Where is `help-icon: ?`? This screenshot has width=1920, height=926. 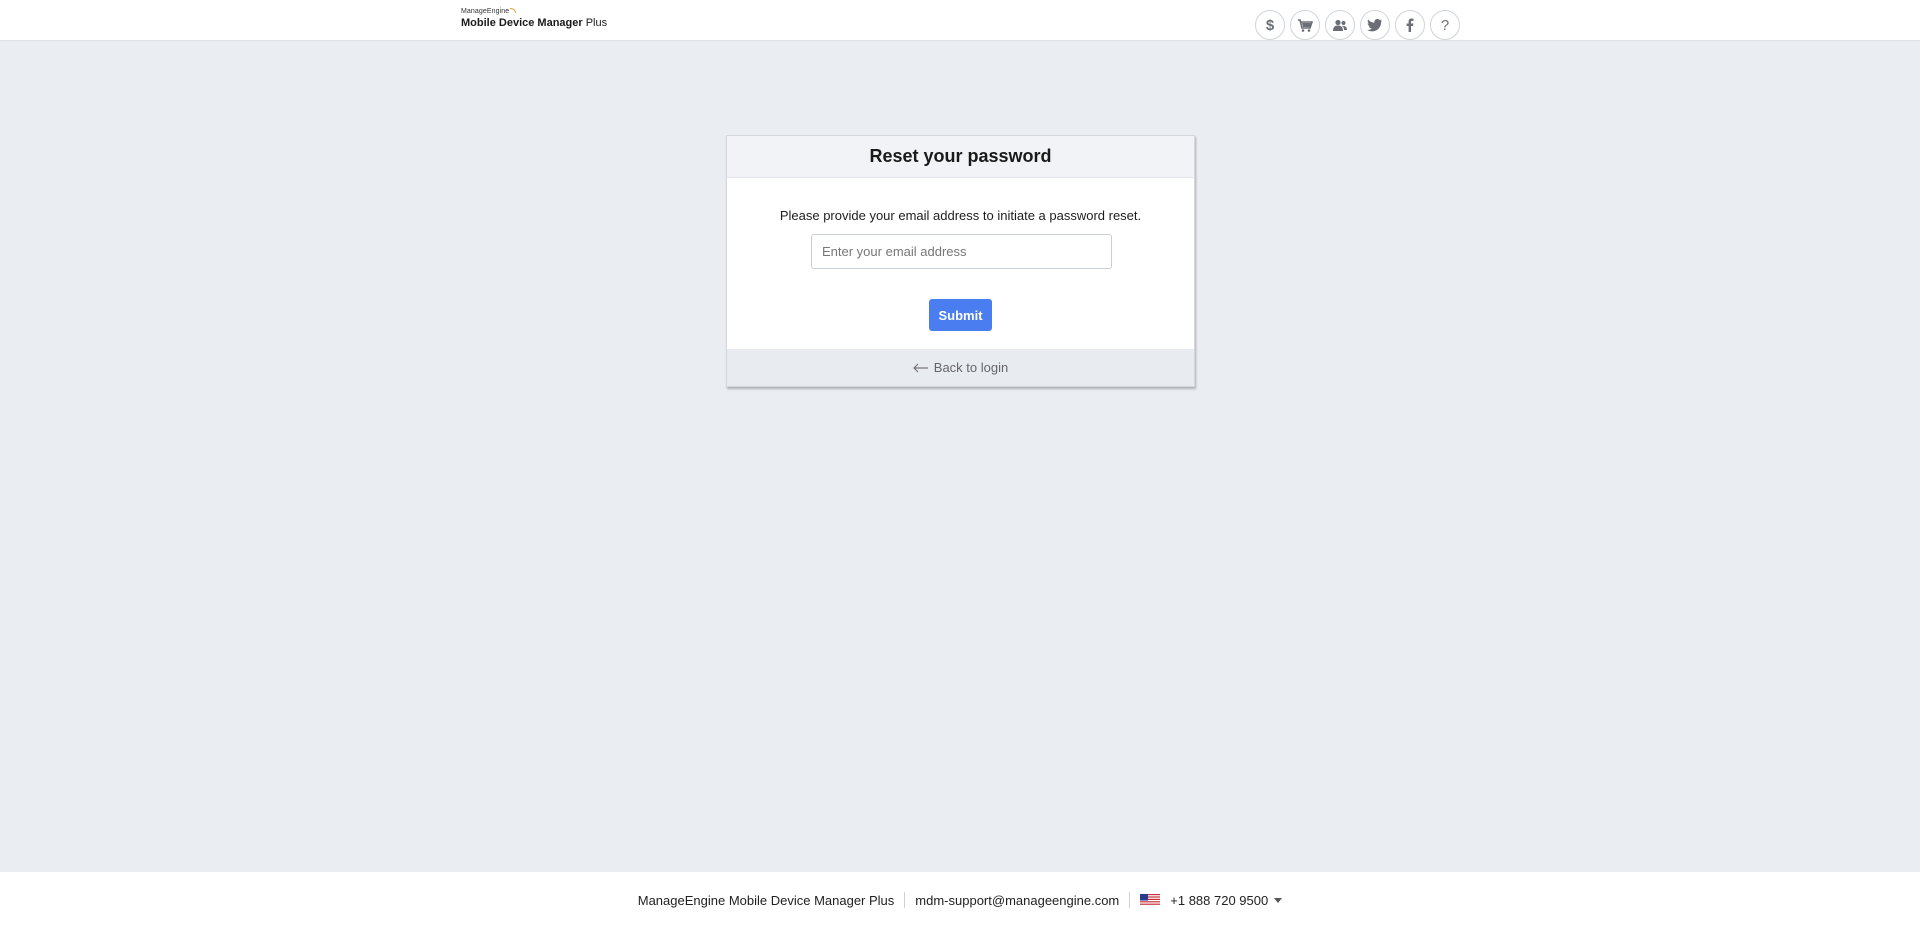 help-icon: ? is located at coordinates (1445, 25).